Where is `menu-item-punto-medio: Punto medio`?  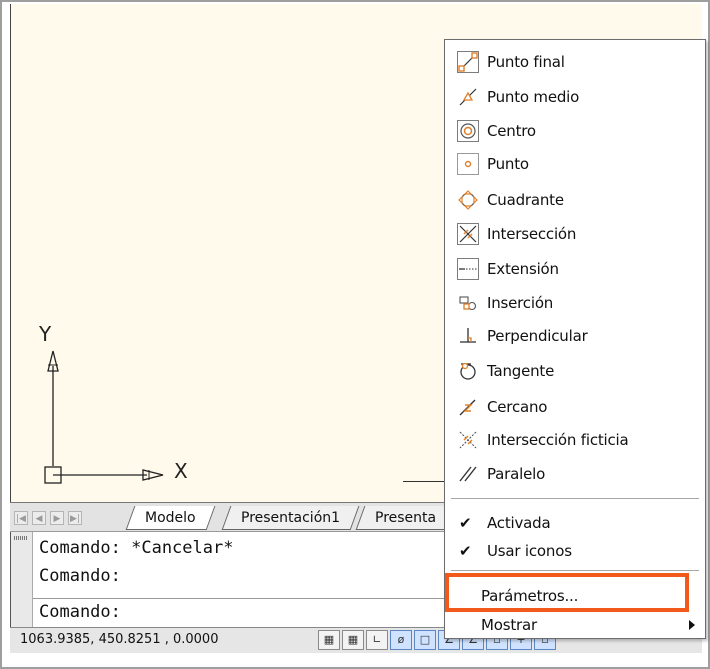
menu-item-punto-medio: Punto medio is located at coordinates (575, 96).